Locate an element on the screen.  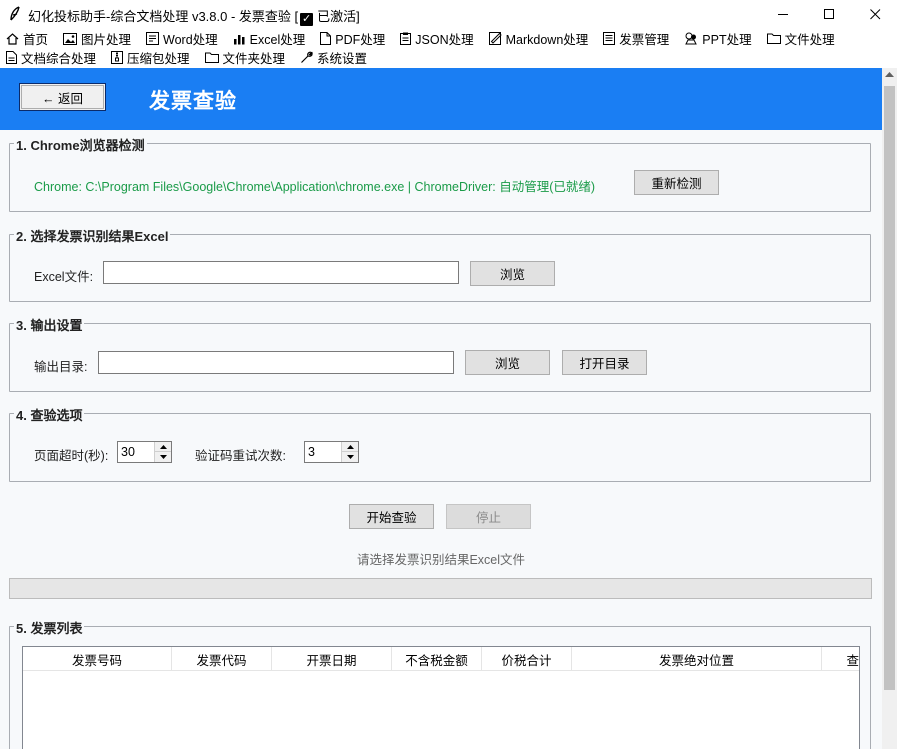
maximize-icon is located at coordinates (828, 13).